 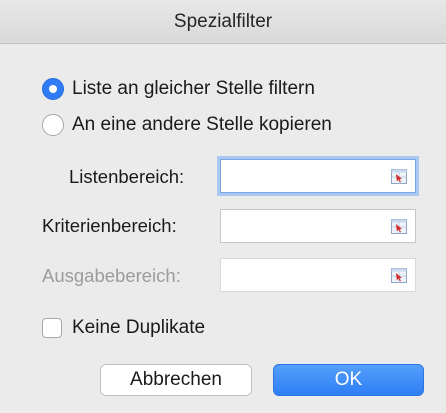 I want to click on title-bar: Spezialfilter, so click(x=223, y=22).